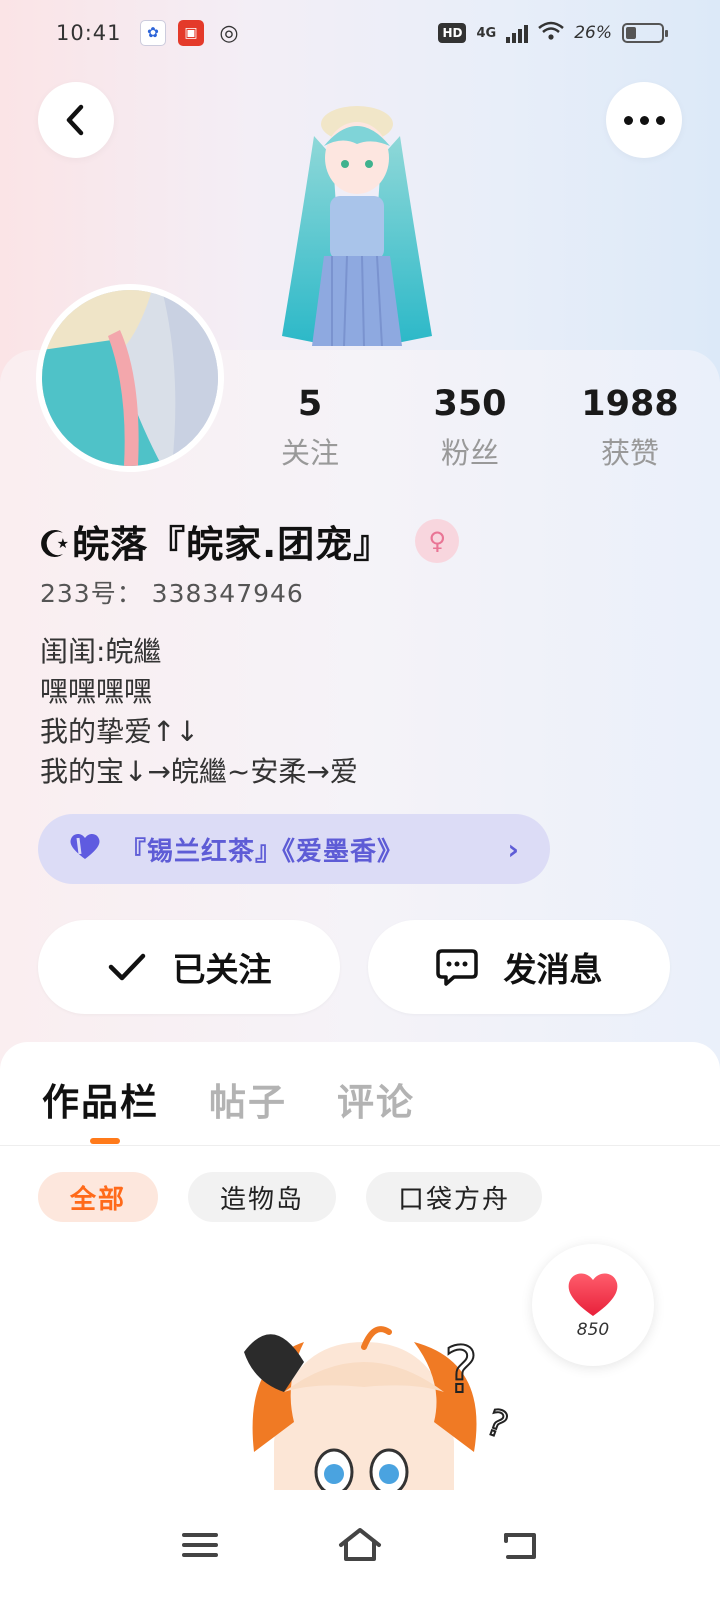 The width and height of the screenshot is (720, 1600). What do you see at coordinates (100, 1108) in the screenshot?
I see `tab-works: 作品栏` at bounding box center [100, 1108].